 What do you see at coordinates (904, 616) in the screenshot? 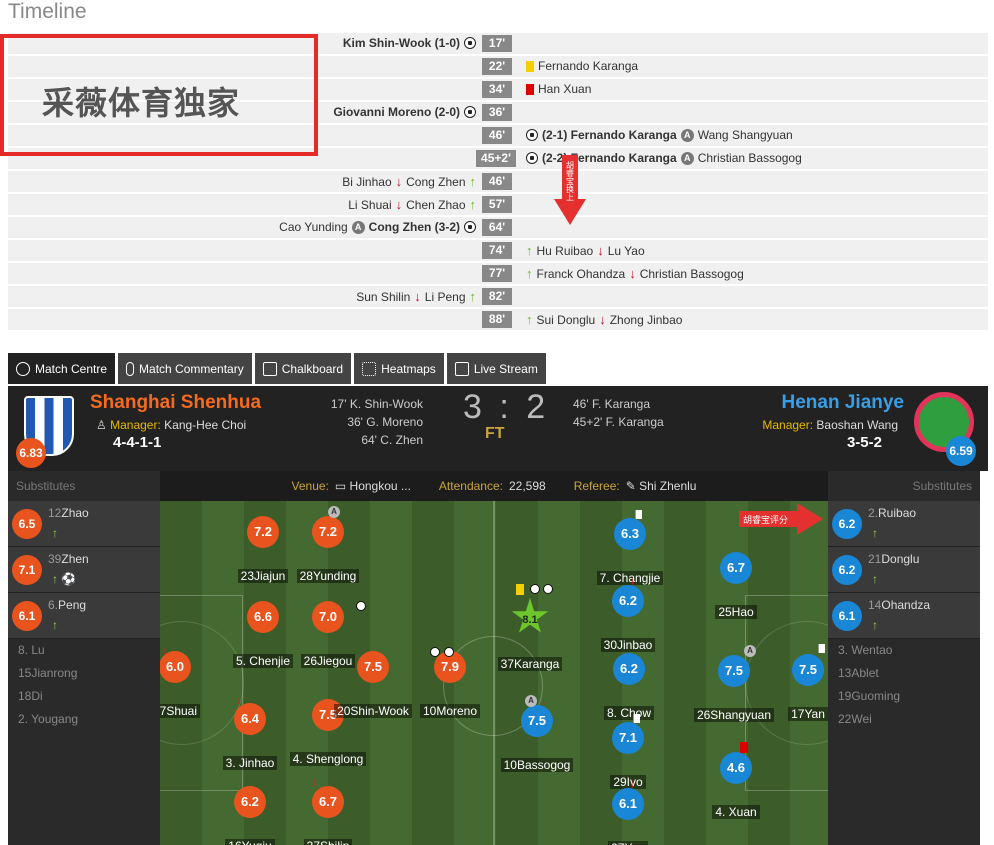
I see `substitute-item: 6.1 14Ohandza ↑` at bounding box center [904, 616].